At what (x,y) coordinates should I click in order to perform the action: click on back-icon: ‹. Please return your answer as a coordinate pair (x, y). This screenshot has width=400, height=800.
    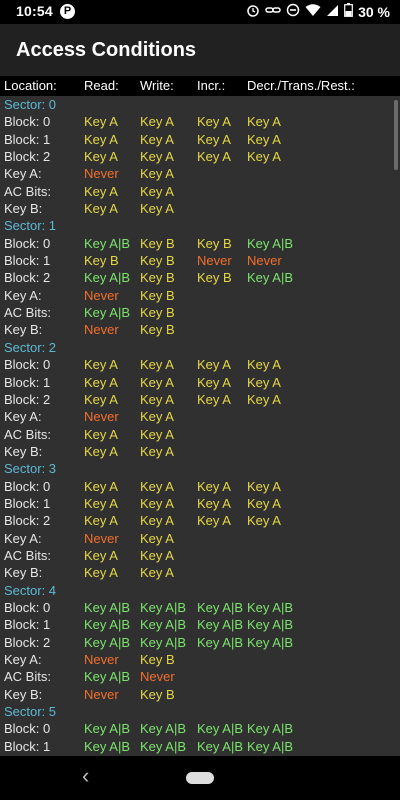
    Looking at the image, I should click on (85, 776).